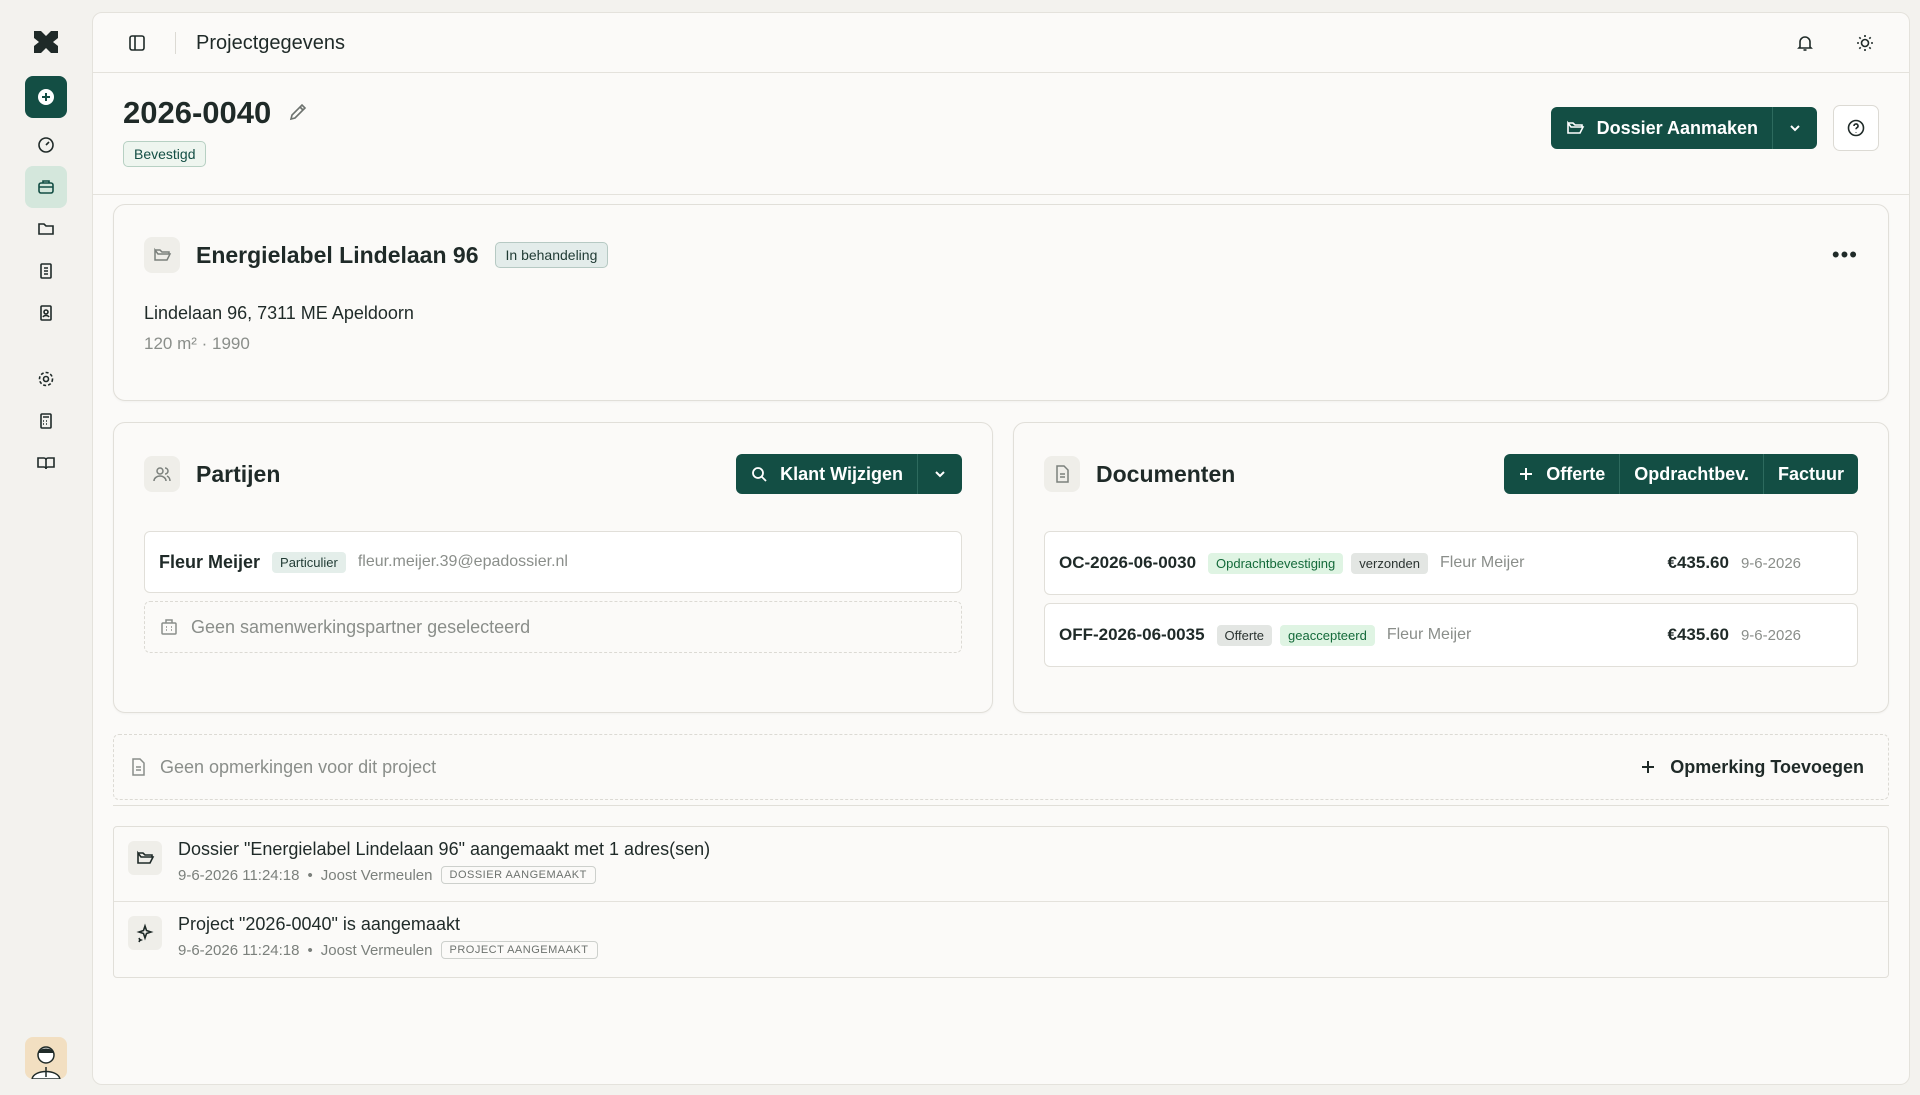 The width and height of the screenshot is (1920, 1095). I want to click on help-circle-icon, so click(1856, 128).